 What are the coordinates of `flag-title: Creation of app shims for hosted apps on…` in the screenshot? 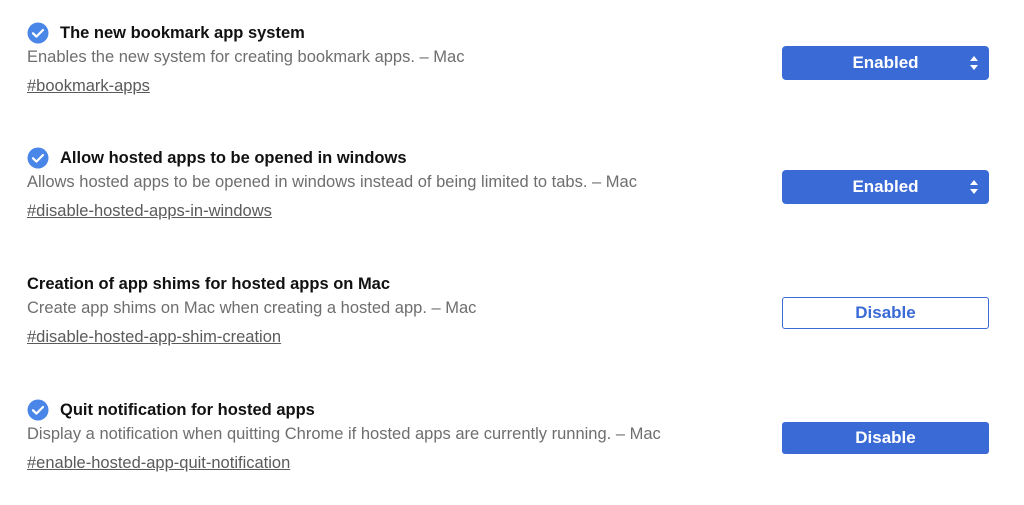 It's located at (209, 283).